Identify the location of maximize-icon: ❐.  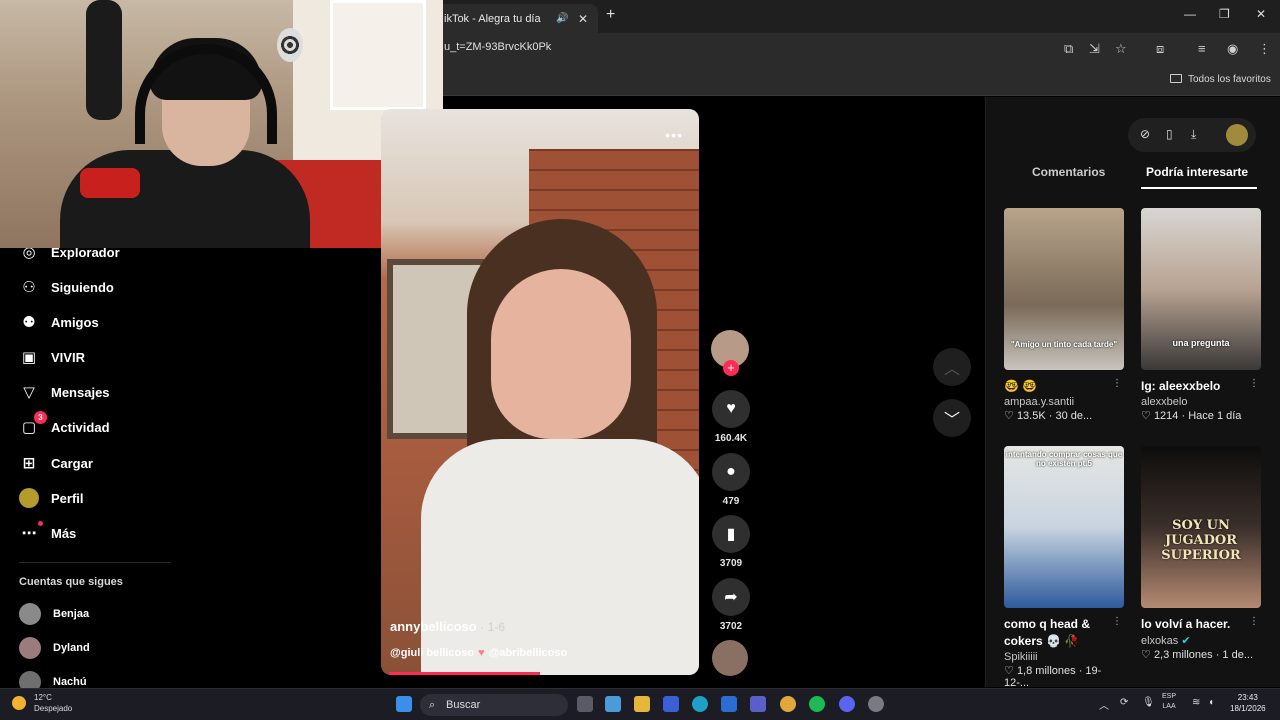
(1224, 14).